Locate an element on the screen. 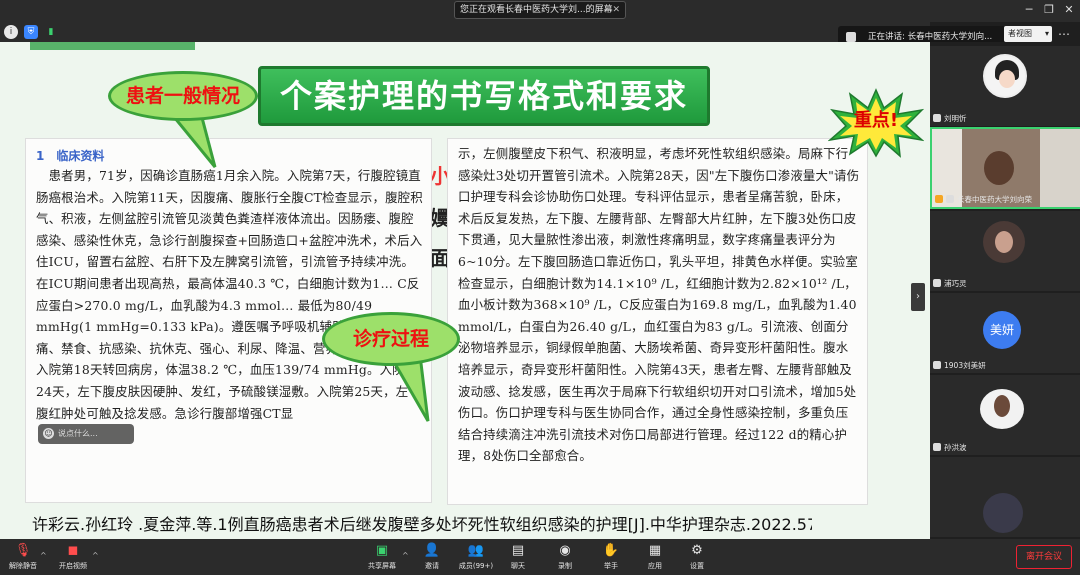 This screenshot has width=1080, height=575. participant-tile: 刘明忻 is located at coordinates (1005, 86).